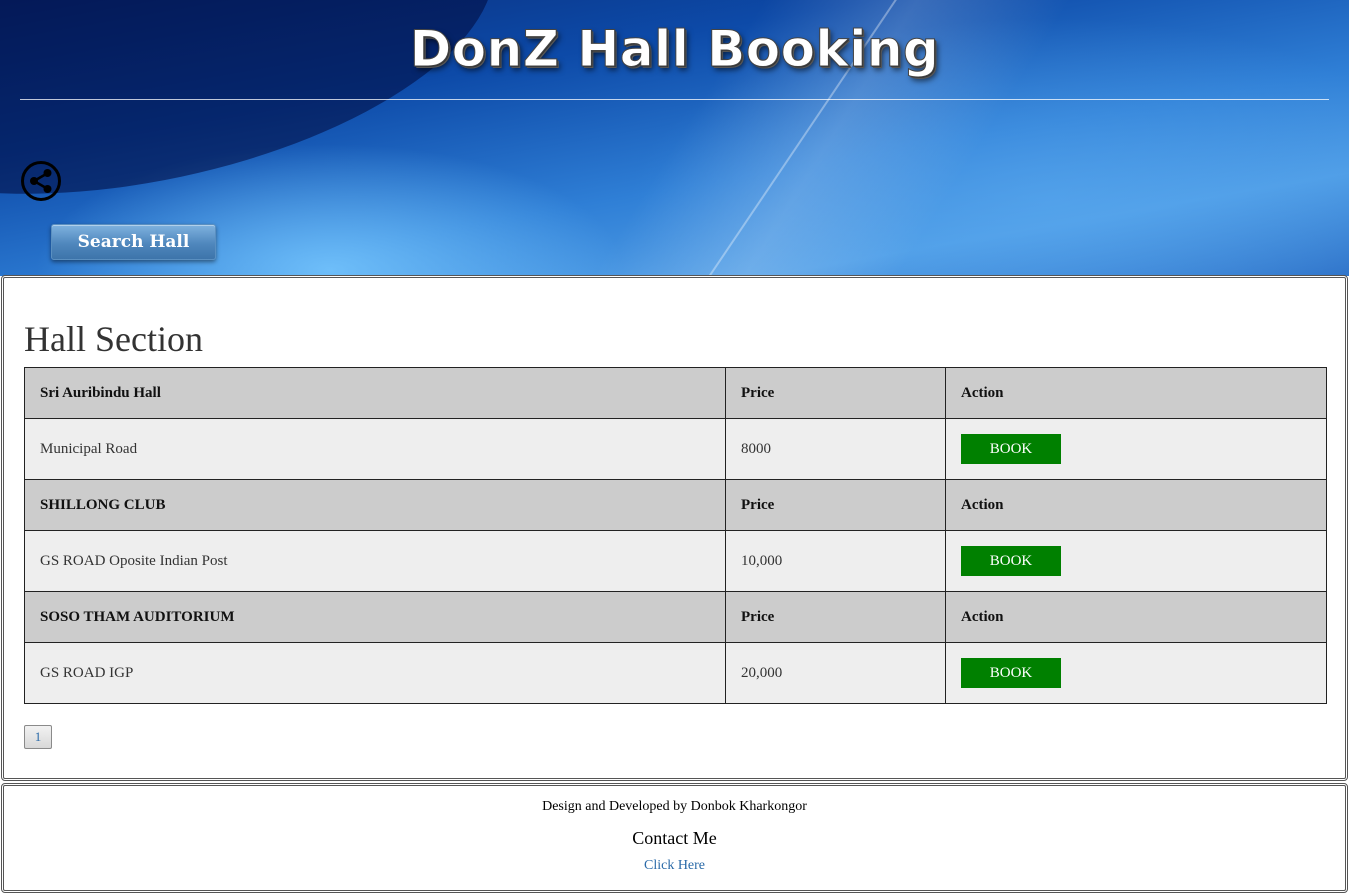 The height and width of the screenshot is (893, 1349). I want to click on hall-name: SHILLONG CLUB, so click(375, 505).